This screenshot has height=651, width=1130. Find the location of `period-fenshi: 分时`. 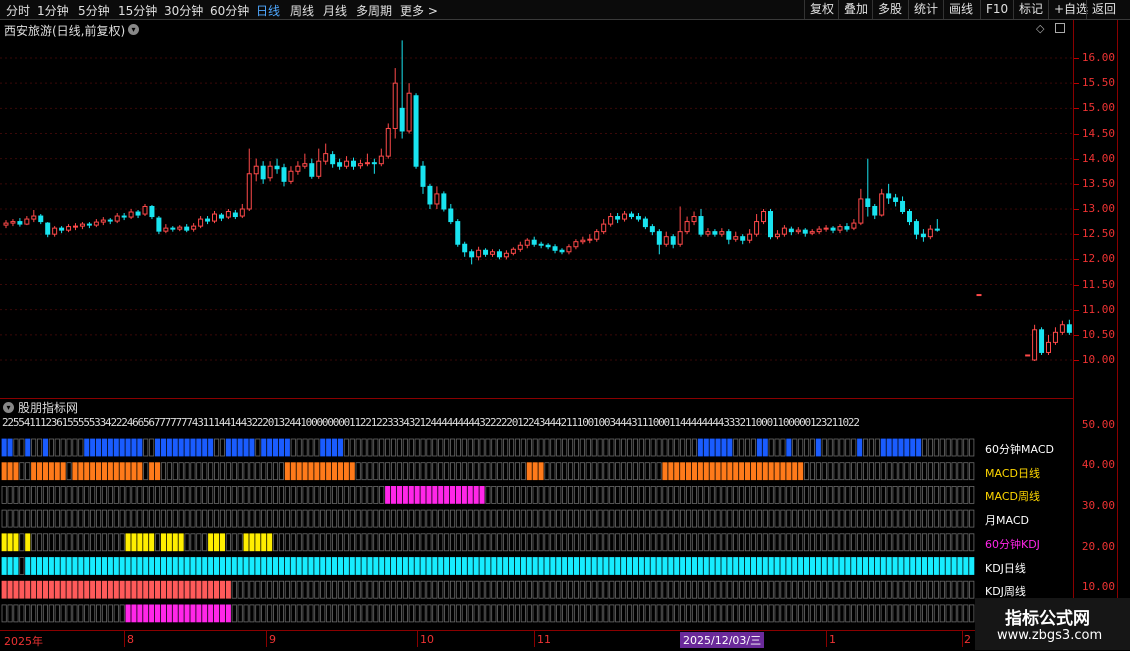

period-fenshi: 分时 is located at coordinates (18, 10).